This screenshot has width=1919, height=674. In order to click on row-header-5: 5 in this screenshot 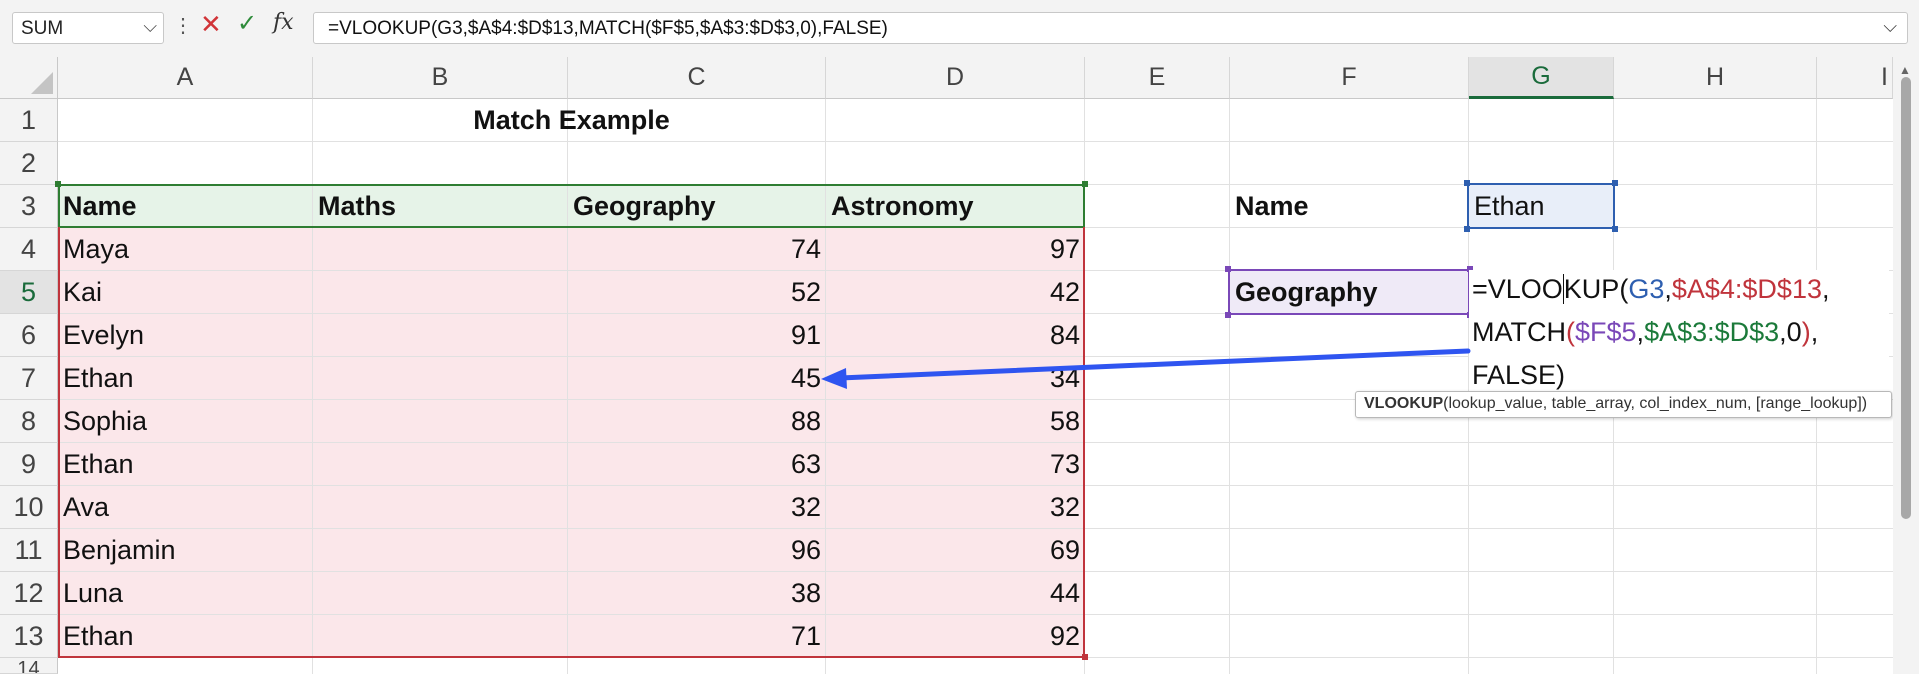, I will do `click(29, 292)`.